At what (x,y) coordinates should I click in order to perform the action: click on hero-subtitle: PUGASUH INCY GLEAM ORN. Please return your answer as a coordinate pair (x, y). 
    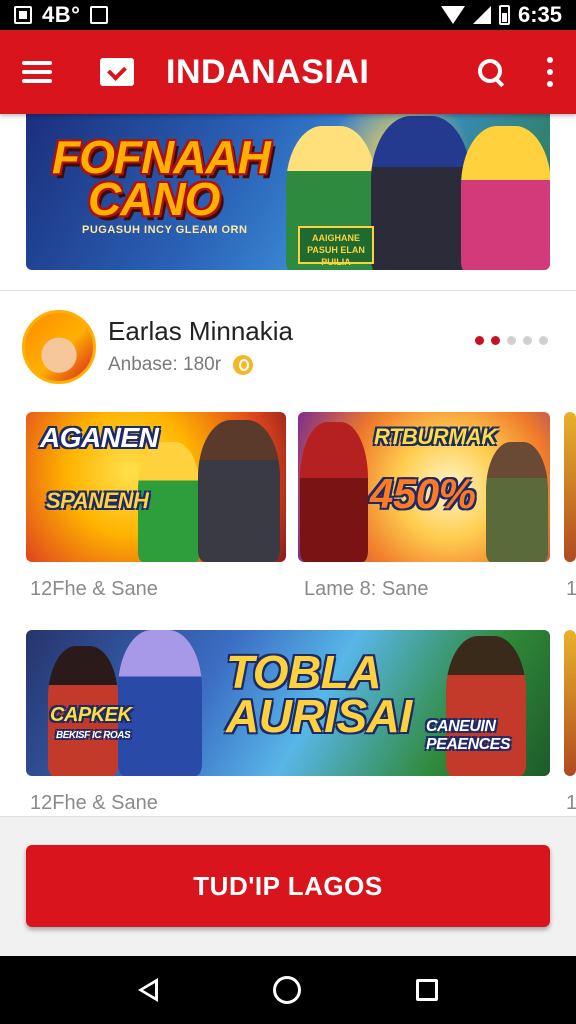
    Looking at the image, I should click on (165, 230).